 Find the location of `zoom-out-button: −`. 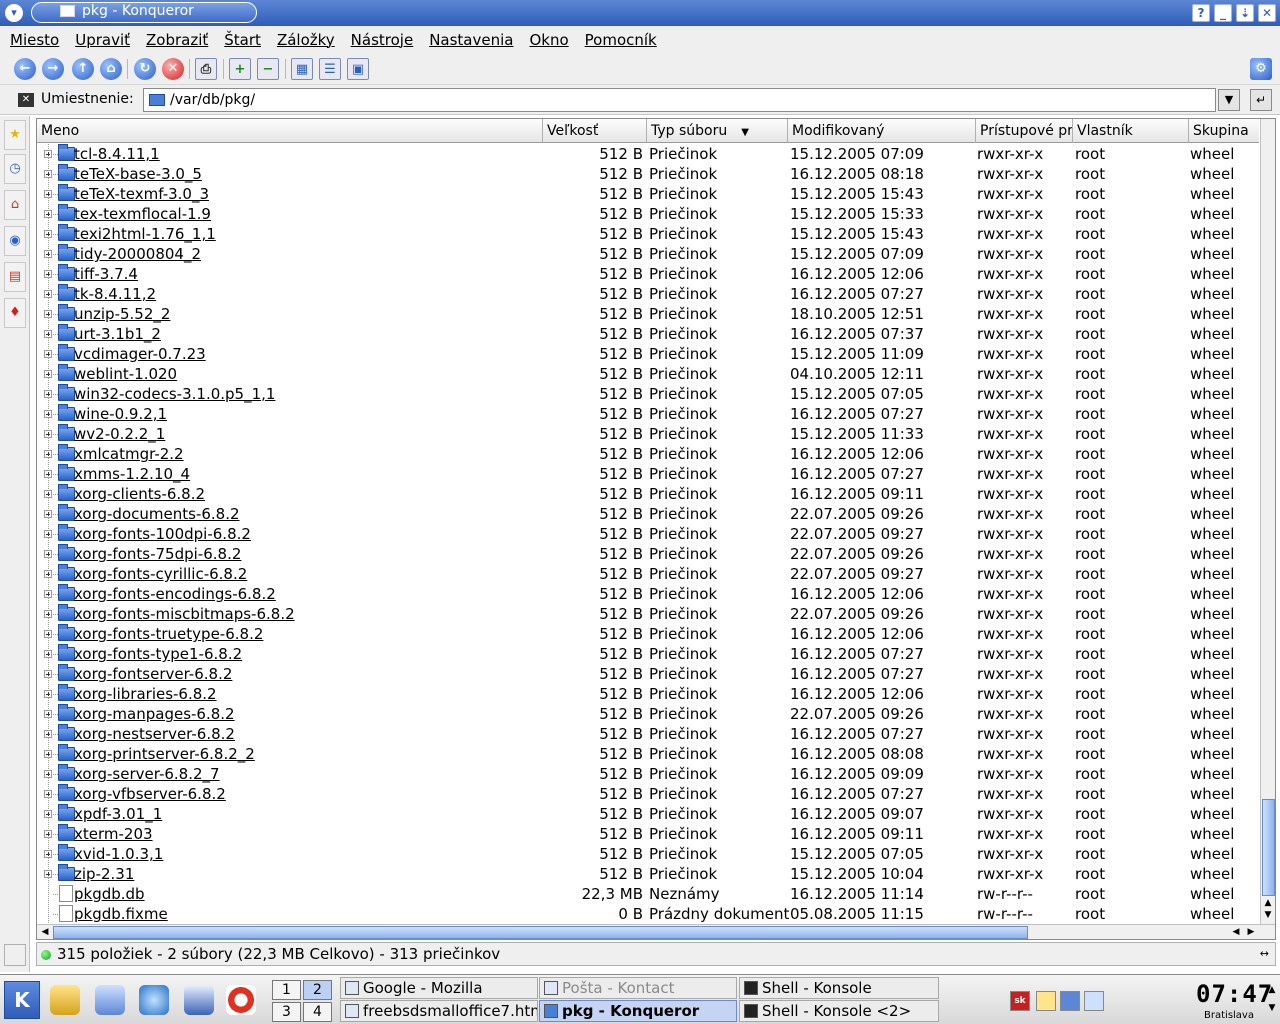

zoom-out-button: − is located at coordinates (268, 69).